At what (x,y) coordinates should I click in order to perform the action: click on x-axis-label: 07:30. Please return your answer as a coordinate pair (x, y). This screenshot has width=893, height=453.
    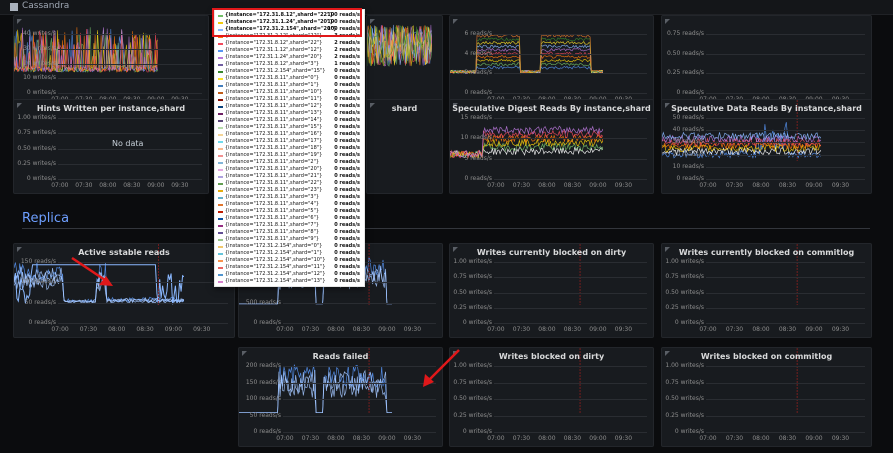
    Looking at the image, I should click on (521, 438).